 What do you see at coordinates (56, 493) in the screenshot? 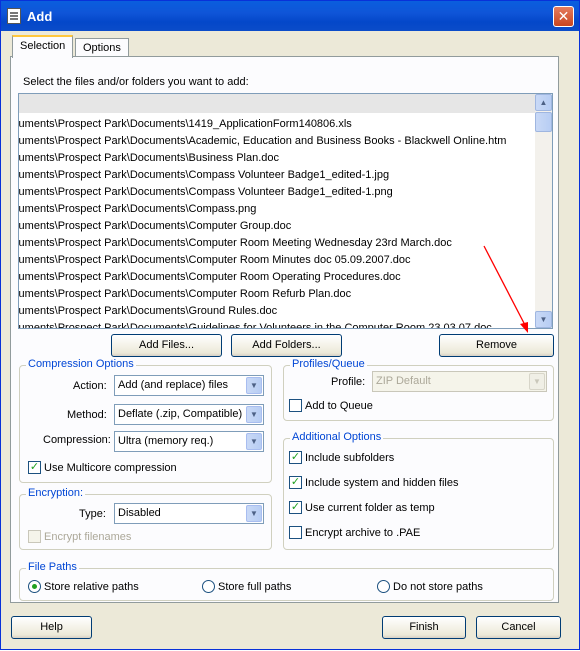
I see `encryption-title: Encryption:` at bounding box center [56, 493].